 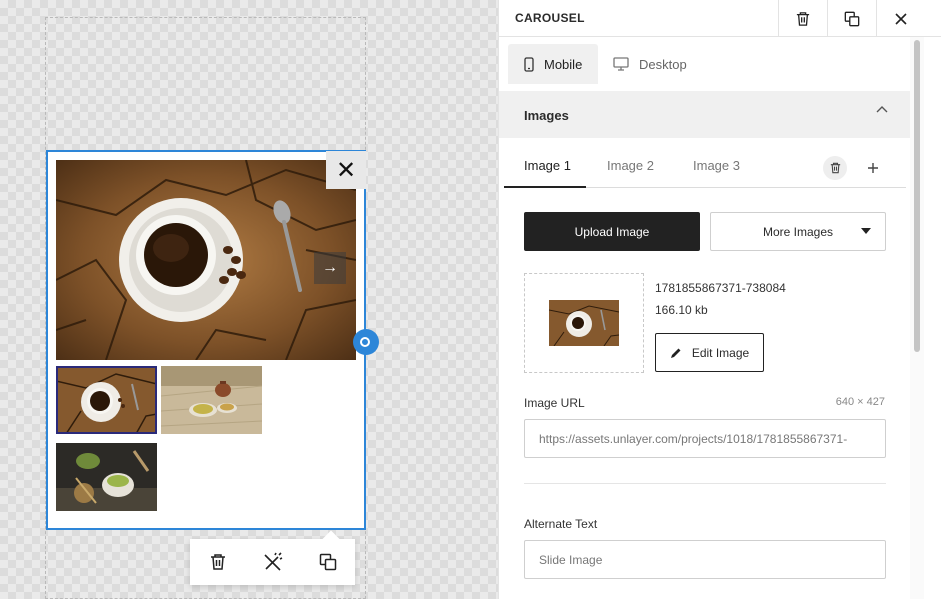 I want to click on image-dimensions: 640 × 427, so click(x=860, y=402).